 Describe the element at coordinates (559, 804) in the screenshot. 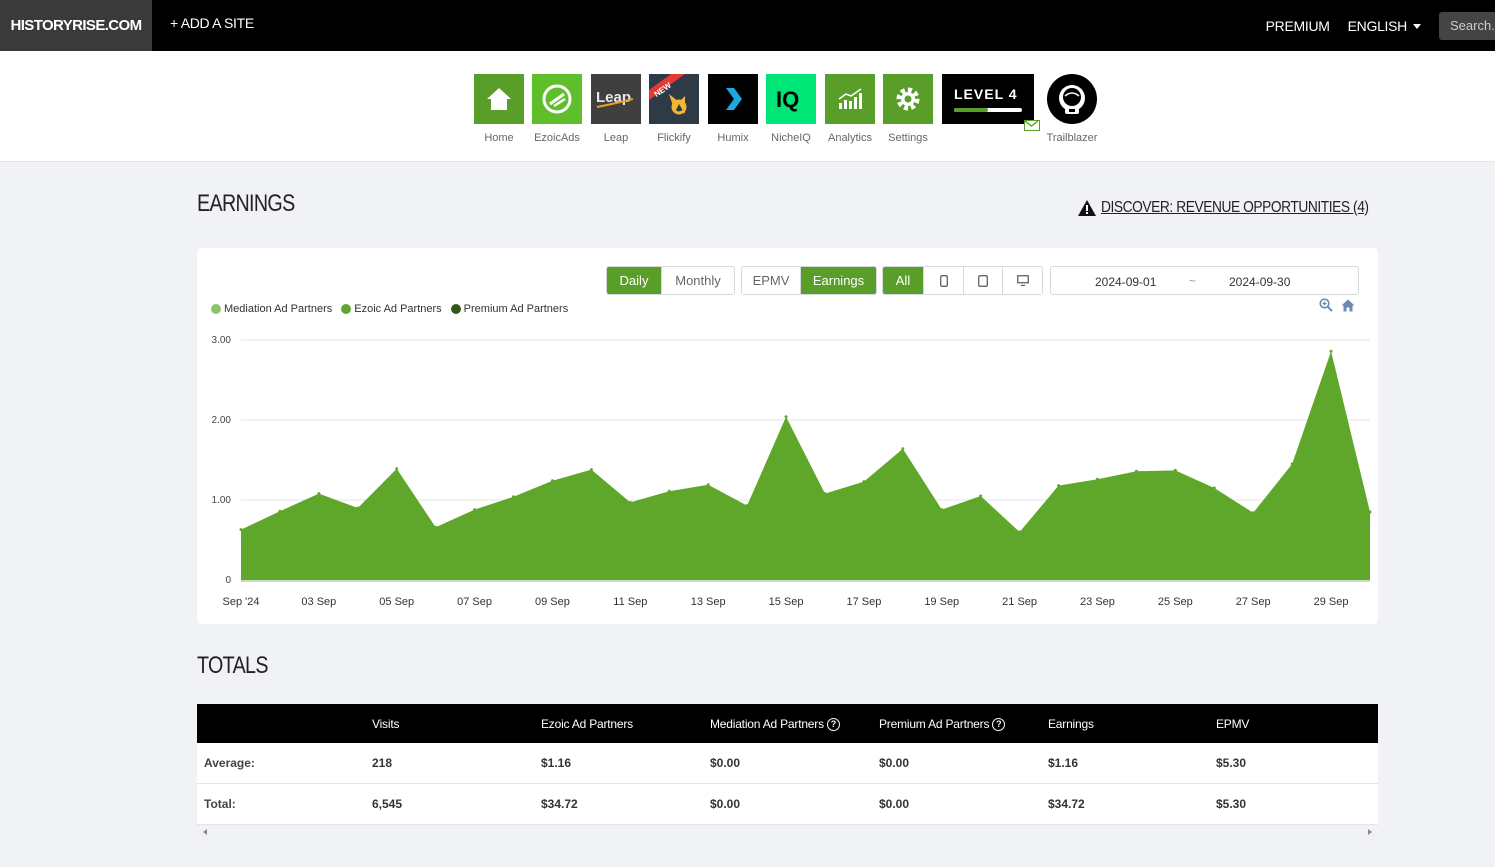

I see `cell-ezoic: $34.72` at that location.